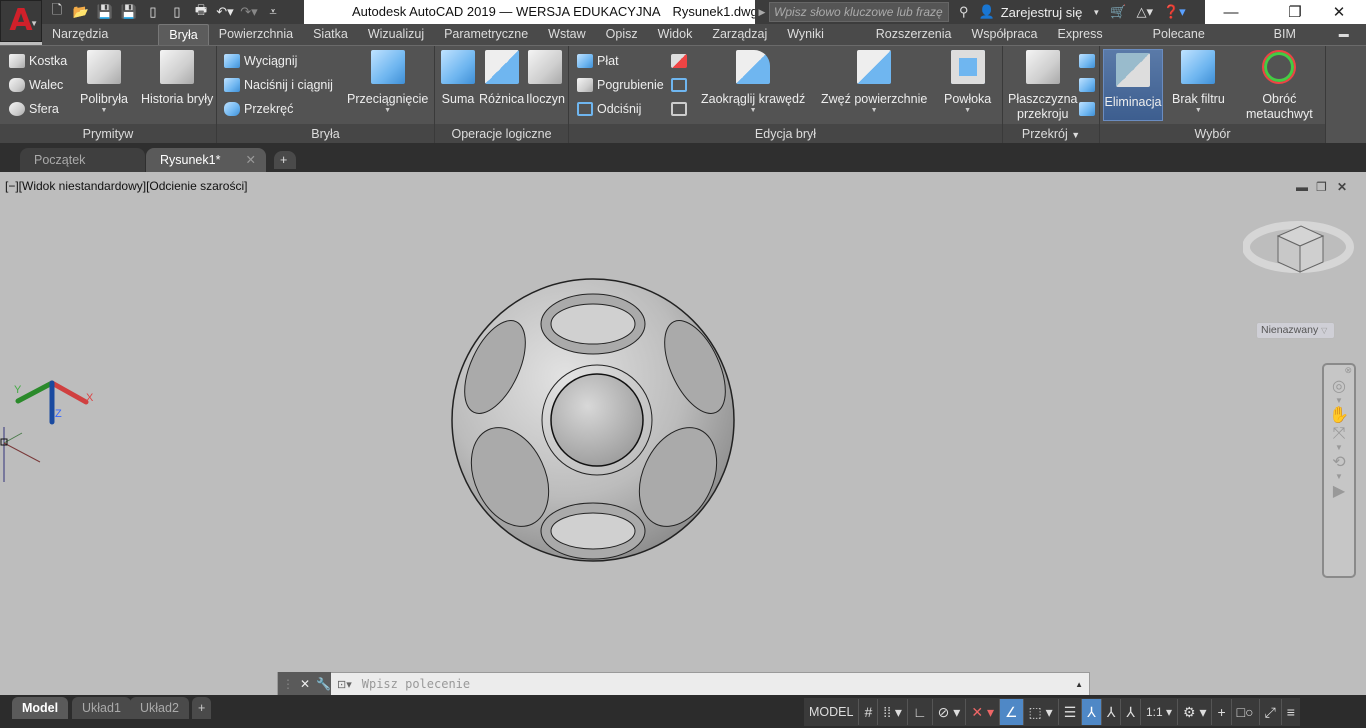  I want to click on command-input: Wpisz polecenie, so click(718, 684).